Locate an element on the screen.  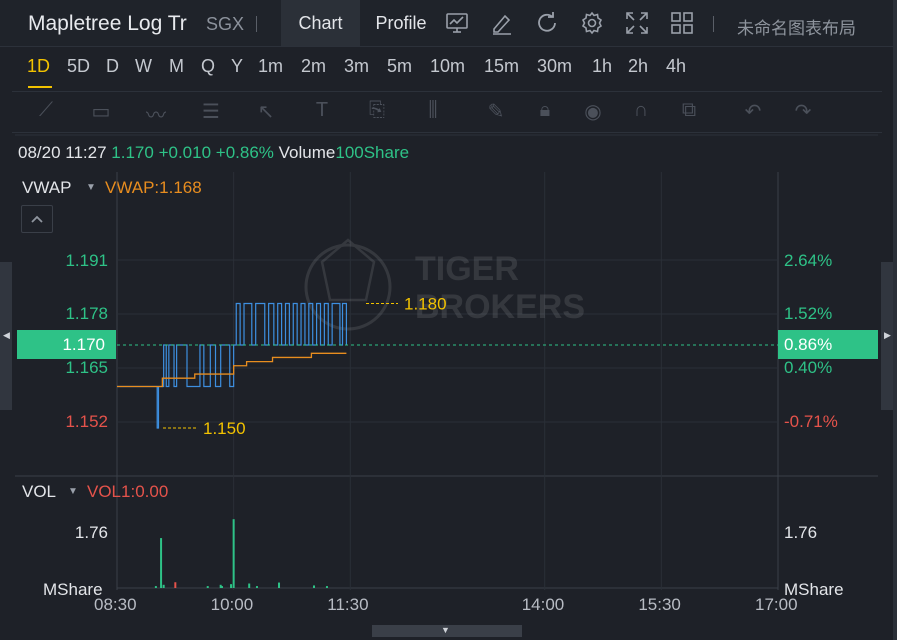
period-2h: 2h is located at coordinates (638, 66).